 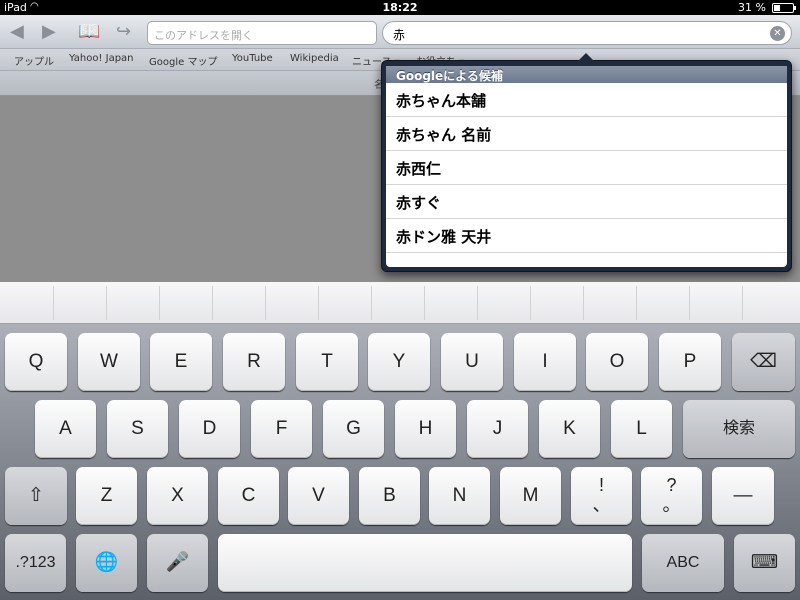 I want to click on status-bar: iPad ◠ 18:22 31 %, so click(x=400, y=7).